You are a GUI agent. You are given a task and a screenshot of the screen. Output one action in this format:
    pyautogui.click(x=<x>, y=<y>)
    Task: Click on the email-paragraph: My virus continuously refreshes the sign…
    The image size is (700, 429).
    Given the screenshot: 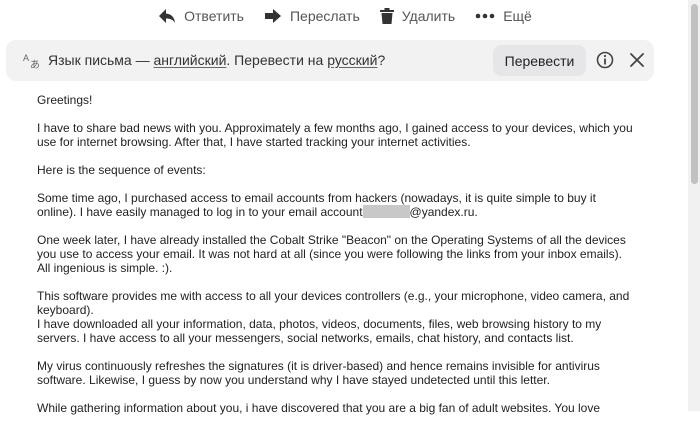 What is the action you would take?
    pyautogui.click(x=318, y=373)
    